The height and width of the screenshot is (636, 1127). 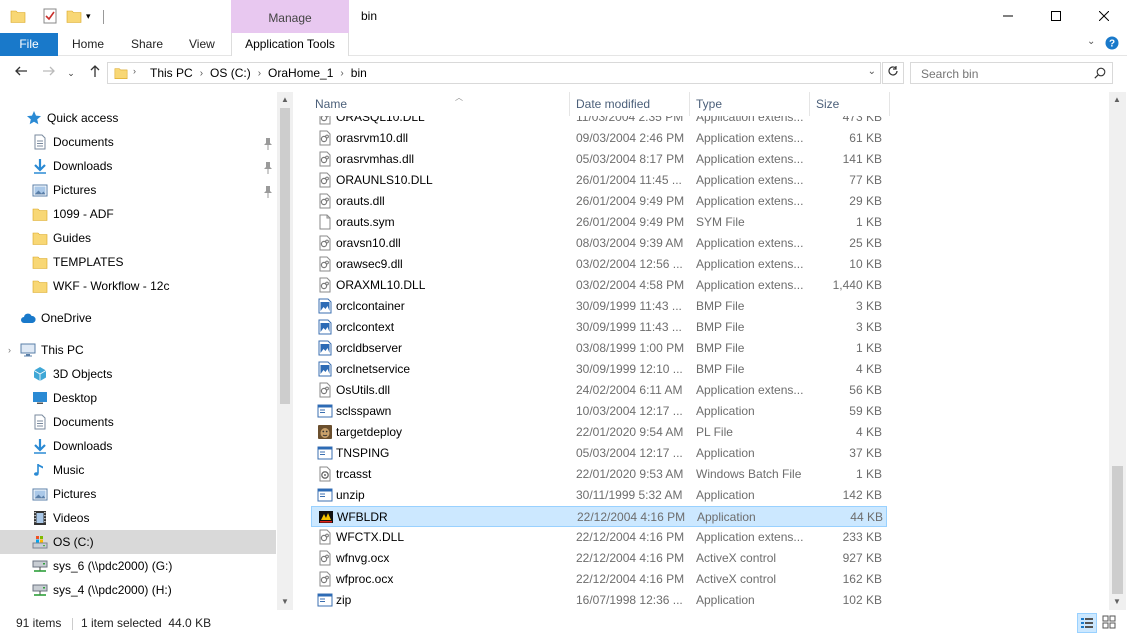 What do you see at coordinates (1095, 44) in the screenshot?
I see `expand-ribbon-icon: ⌄` at bounding box center [1095, 44].